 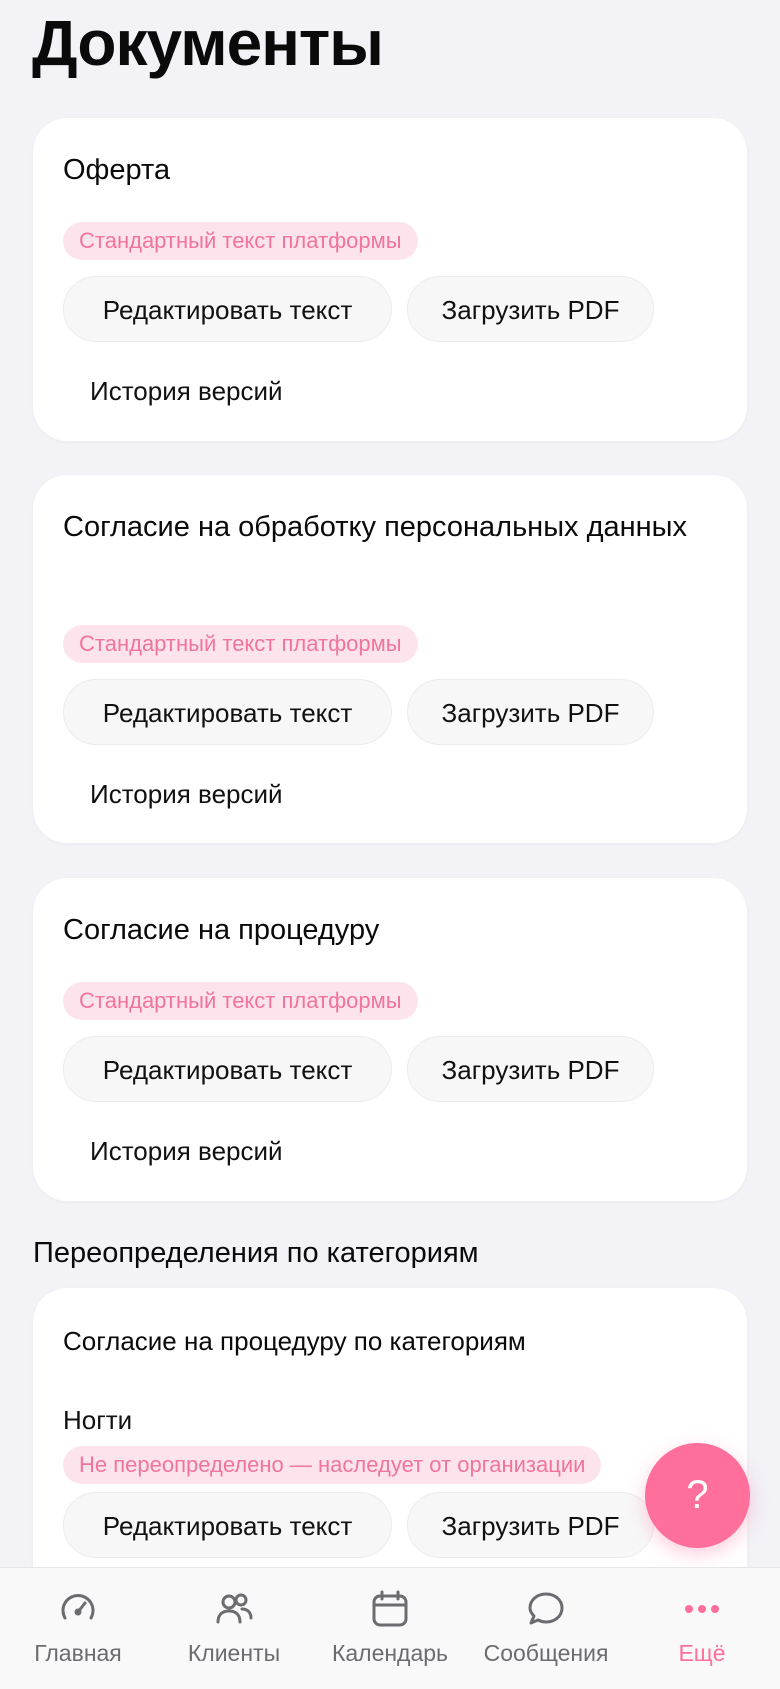 What do you see at coordinates (117, 170) in the screenshot?
I see `document-title: Оферта` at bounding box center [117, 170].